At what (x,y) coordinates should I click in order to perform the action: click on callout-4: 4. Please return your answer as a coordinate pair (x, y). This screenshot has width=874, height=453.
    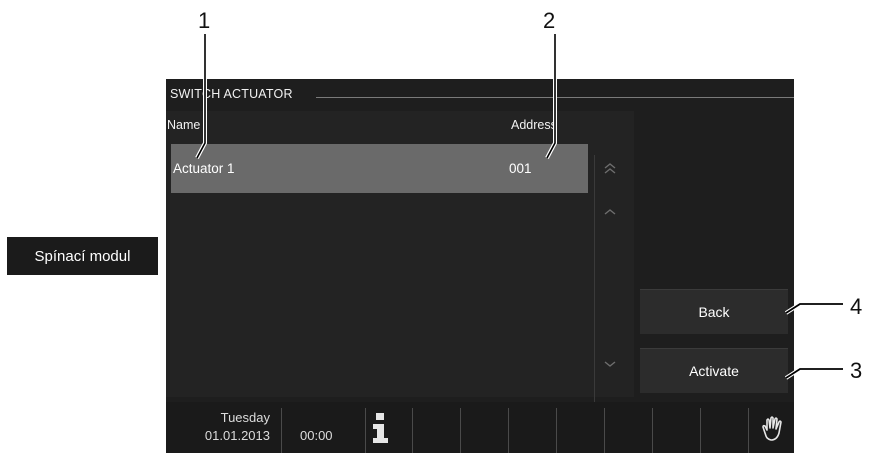
    Looking at the image, I should click on (856, 306).